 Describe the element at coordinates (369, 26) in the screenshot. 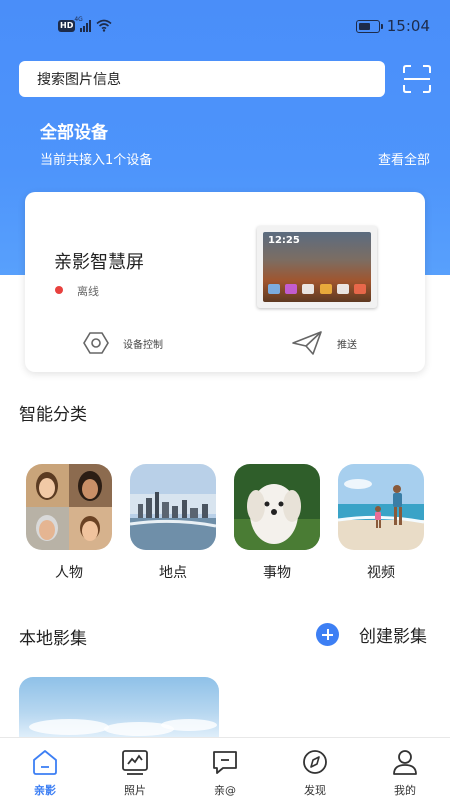

I see `battery-icon` at that location.